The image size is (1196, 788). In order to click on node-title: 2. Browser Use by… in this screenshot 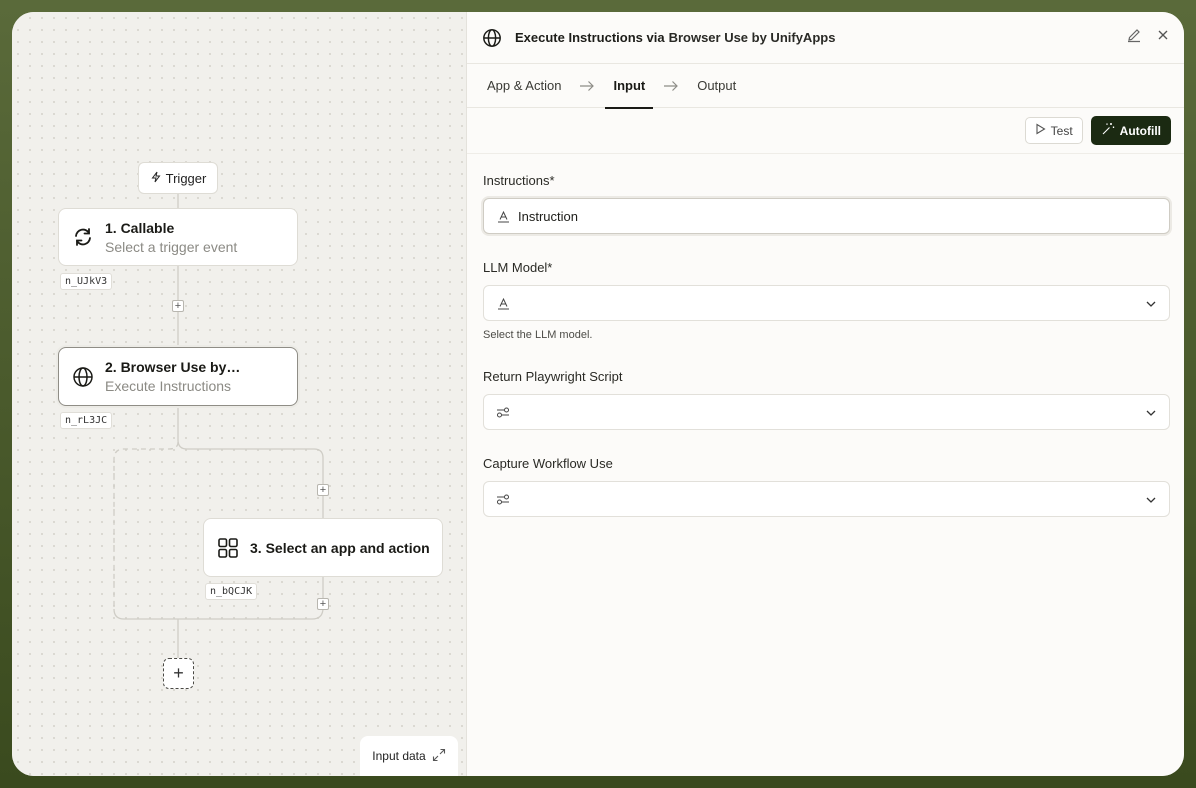, I will do `click(173, 367)`.